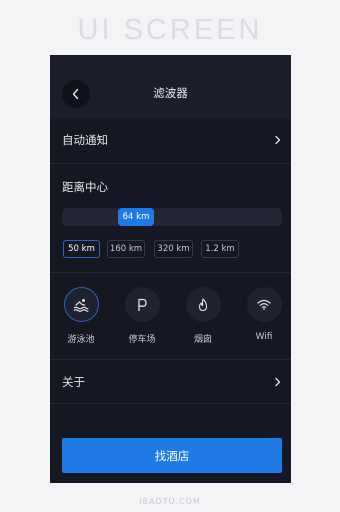 Image resolution: width=340 pixels, height=512 pixels. I want to click on watermark: IBAOTU.COM, so click(170, 501).